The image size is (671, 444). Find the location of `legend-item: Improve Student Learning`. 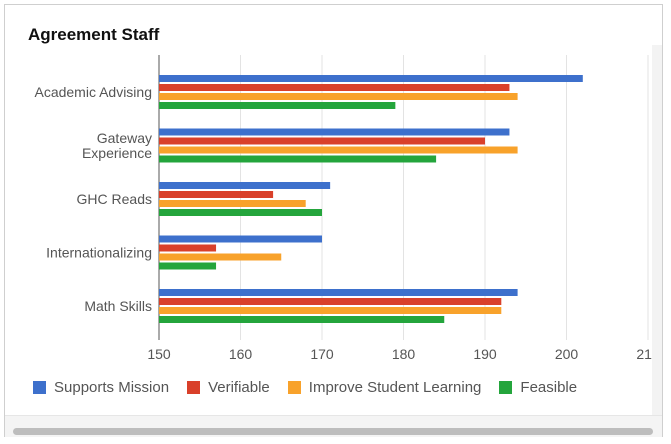

legend-item: Improve Student Learning is located at coordinates (384, 387).